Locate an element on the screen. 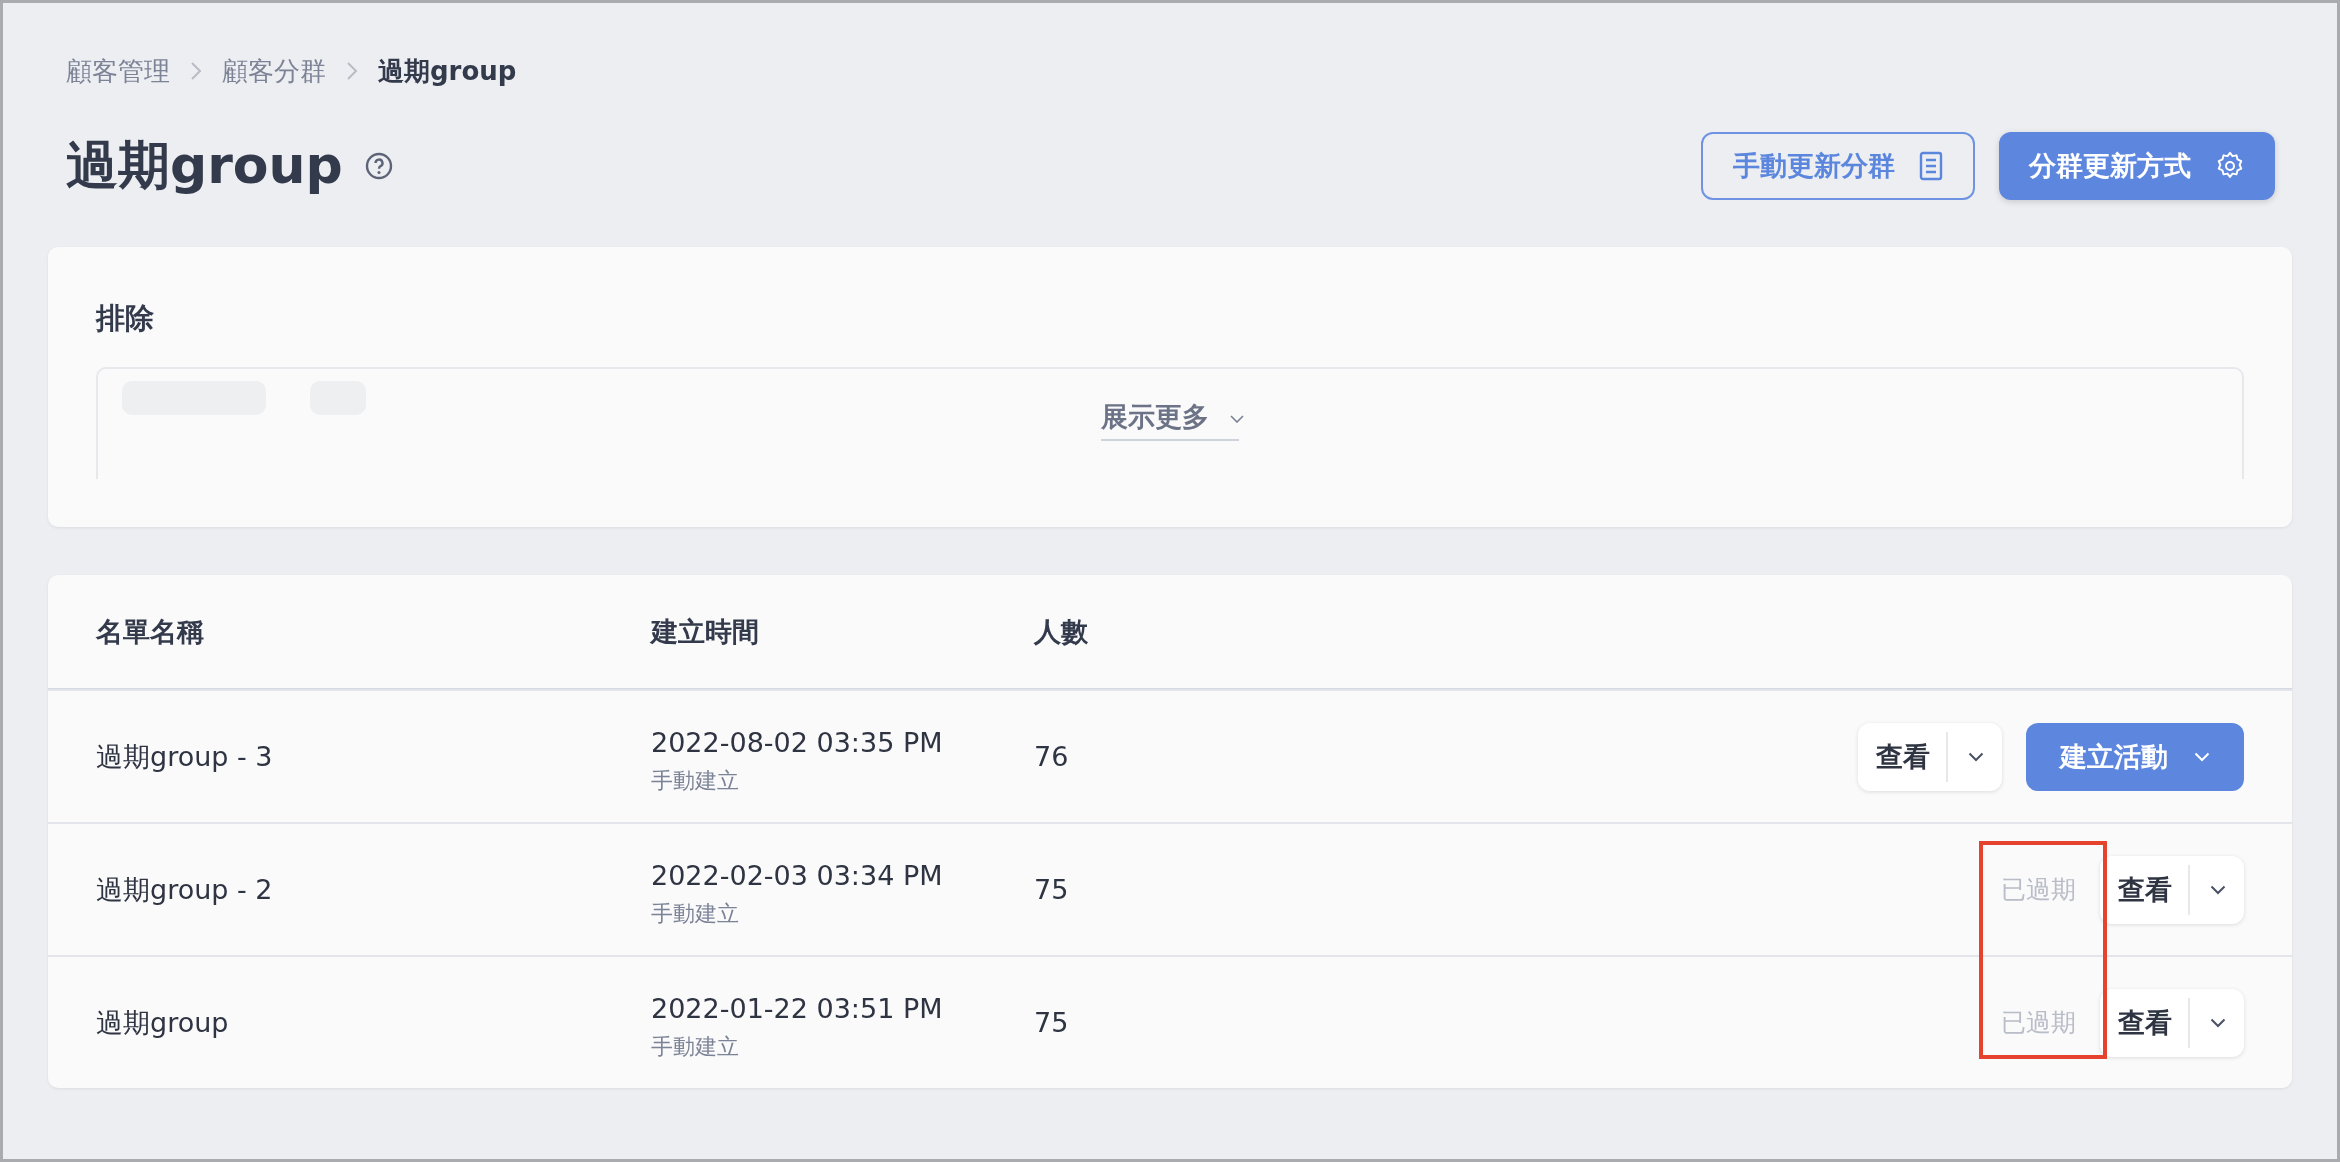  show-more-link: 展示更多 is located at coordinates (1170, 420).